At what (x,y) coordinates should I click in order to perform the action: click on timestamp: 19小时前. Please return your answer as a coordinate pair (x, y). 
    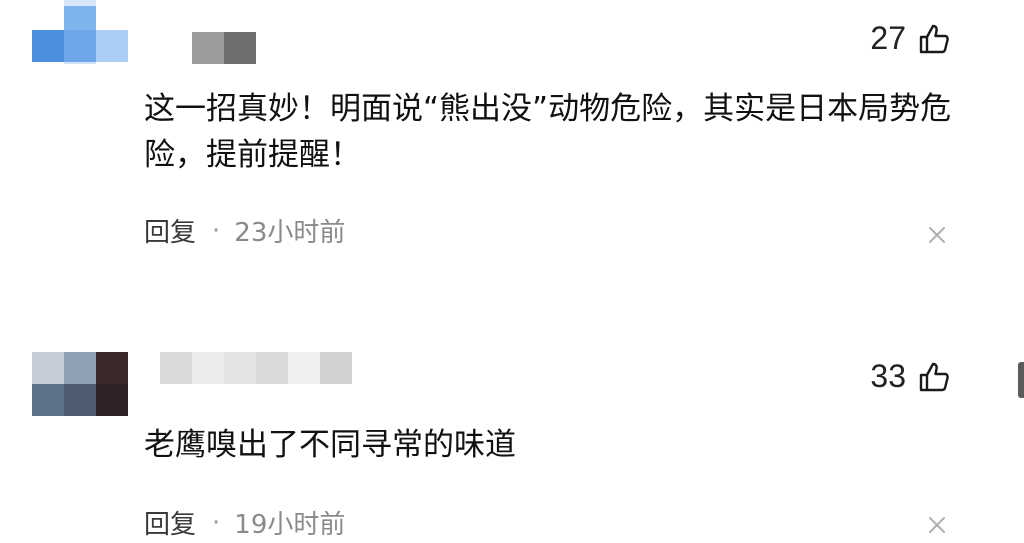
    Looking at the image, I should click on (290, 525).